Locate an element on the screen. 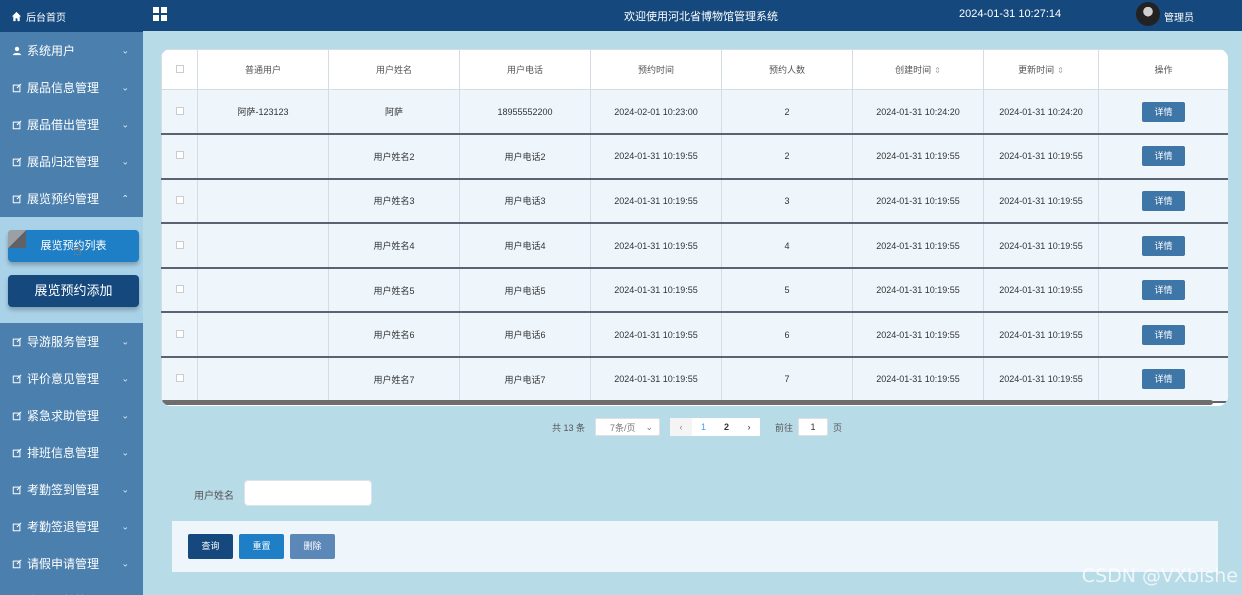 The image size is (1242, 595). user-icon is located at coordinates (16, 50).